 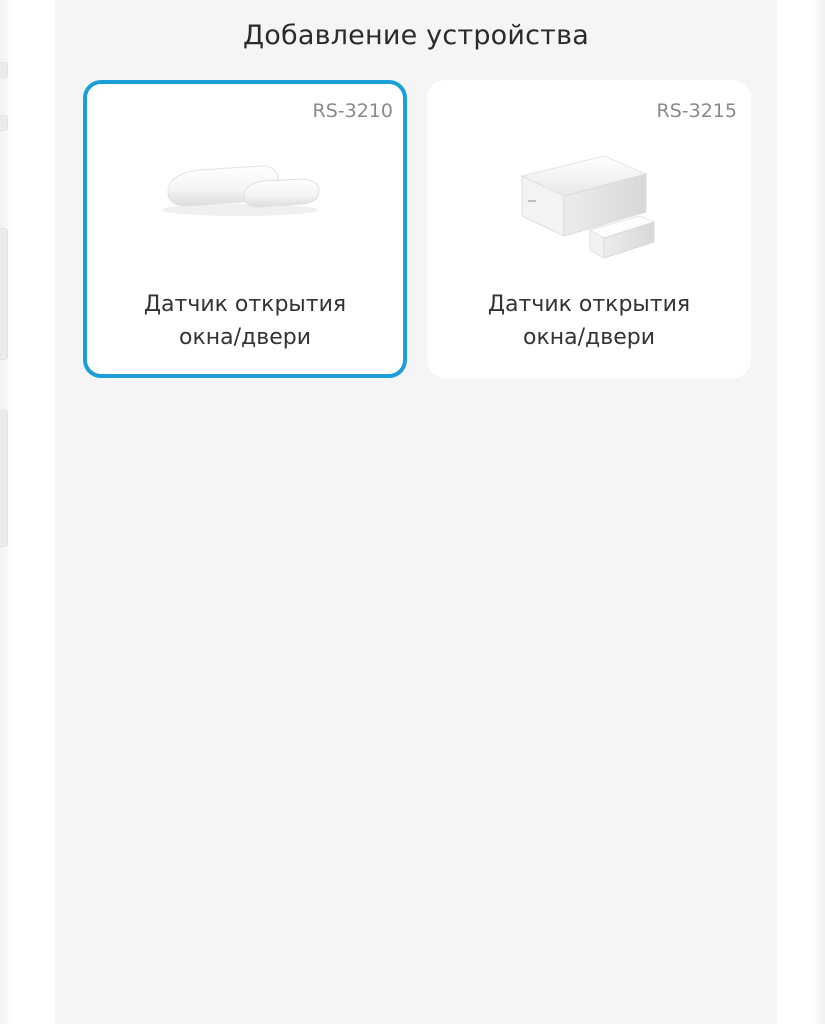 I want to click on device-model: RS-3215, so click(x=696, y=111).